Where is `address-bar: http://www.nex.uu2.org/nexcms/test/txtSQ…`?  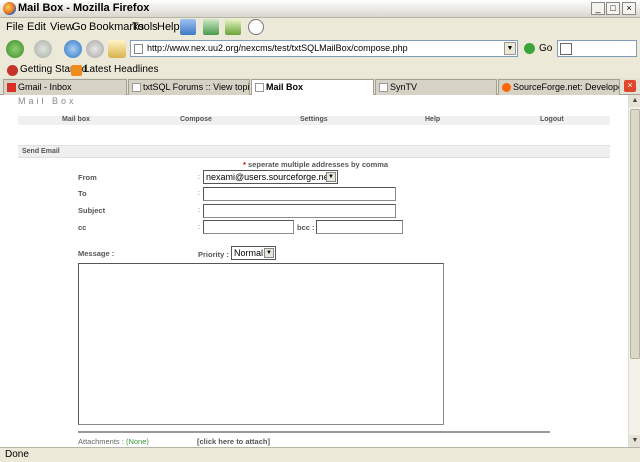
address-bar: http://www.nex.uu2.org/nexcms/test/txtSQ… is located at coordinates (324, 48).